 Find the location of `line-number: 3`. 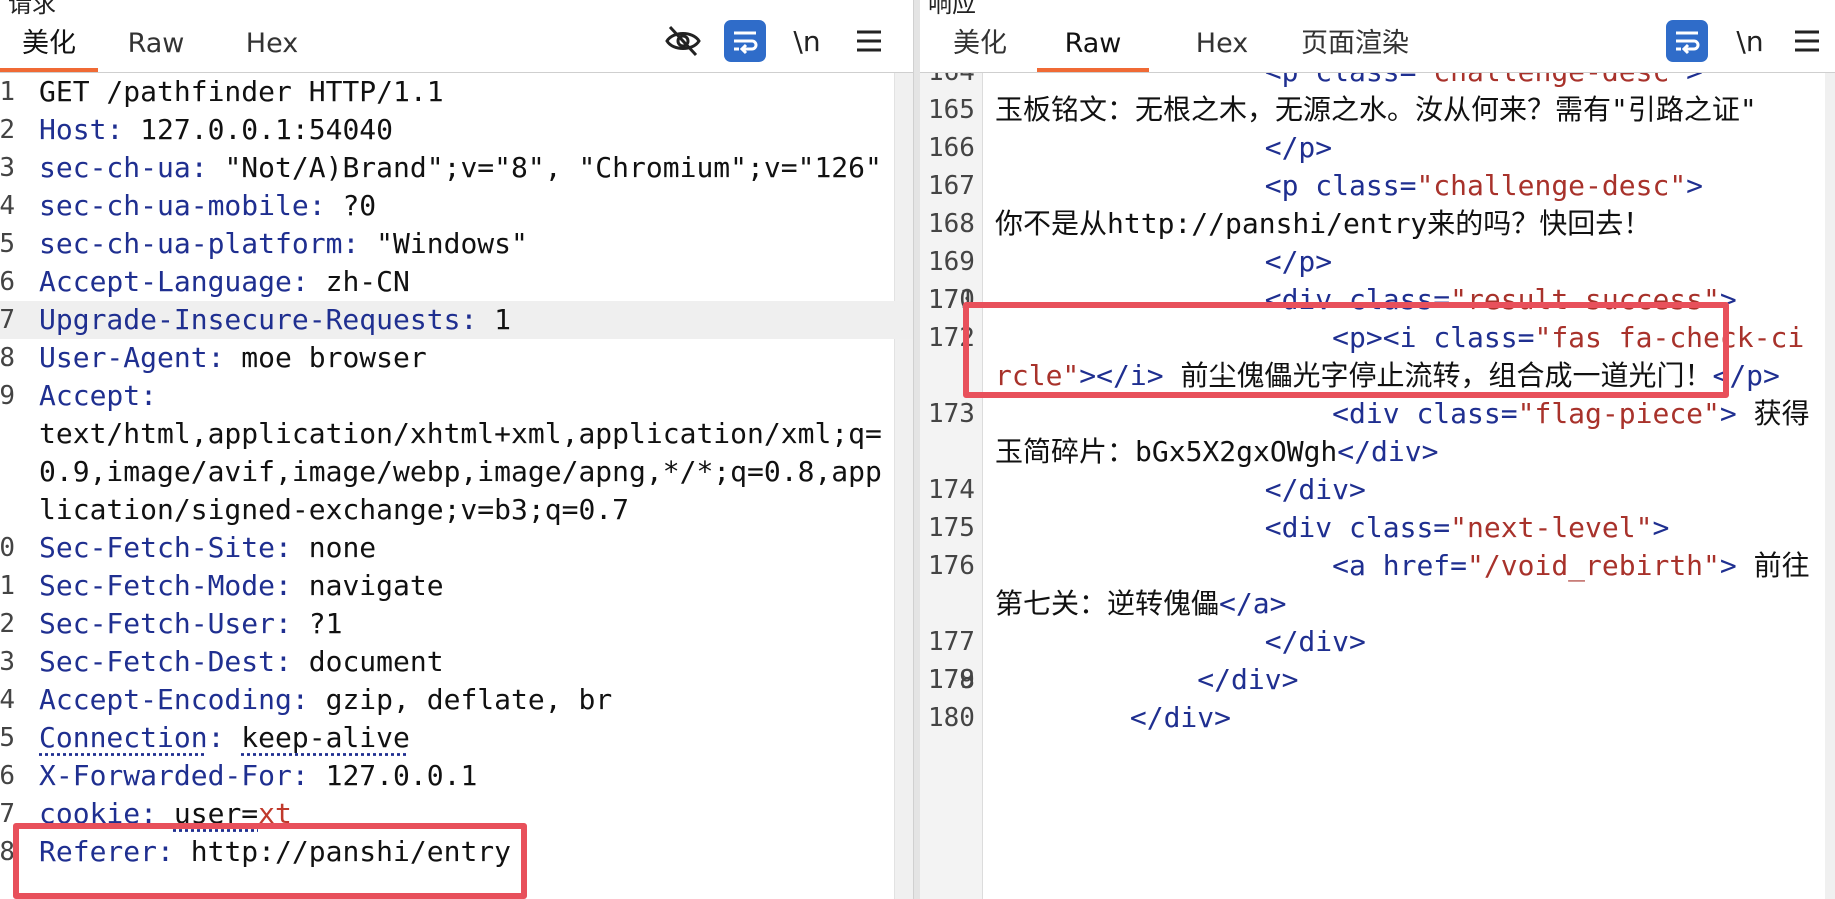

line-number: 3 is located at coordinates (7, 168).